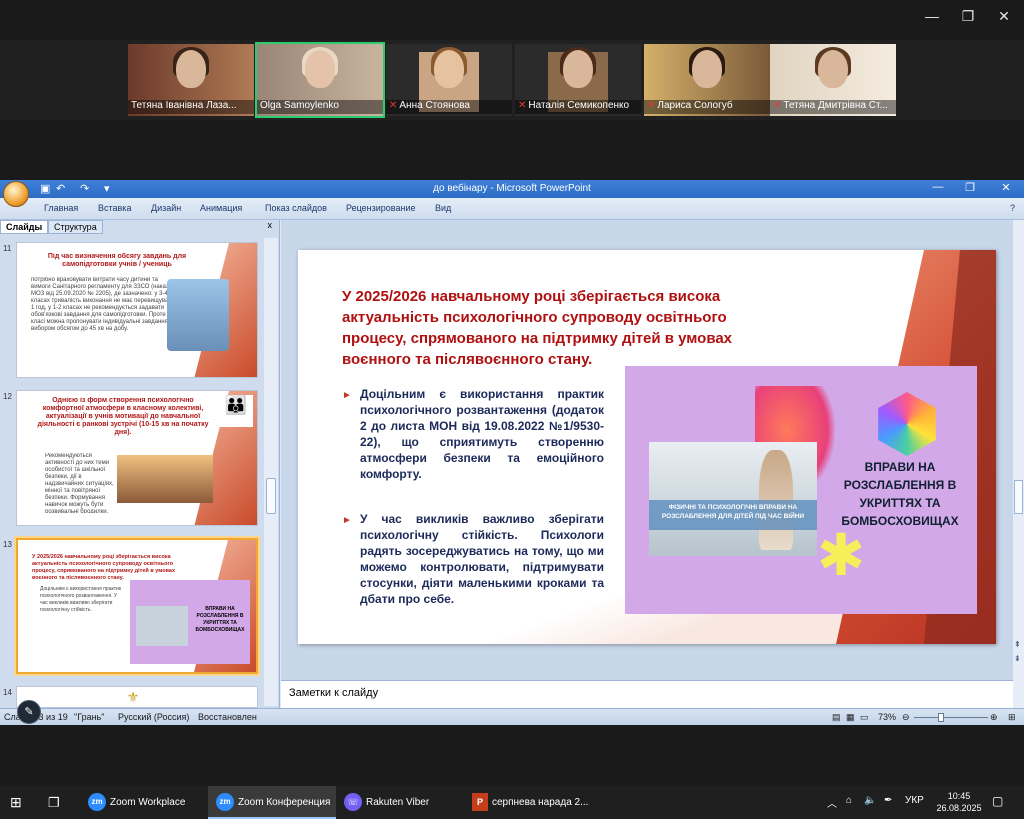 This screenshot has height=819, width=1024. What do you see at coordinates (578, 107) in the screenshot?
I see `participant-name-row: ✕ Наталія Семикопенко` at bounding box center [578, 107].